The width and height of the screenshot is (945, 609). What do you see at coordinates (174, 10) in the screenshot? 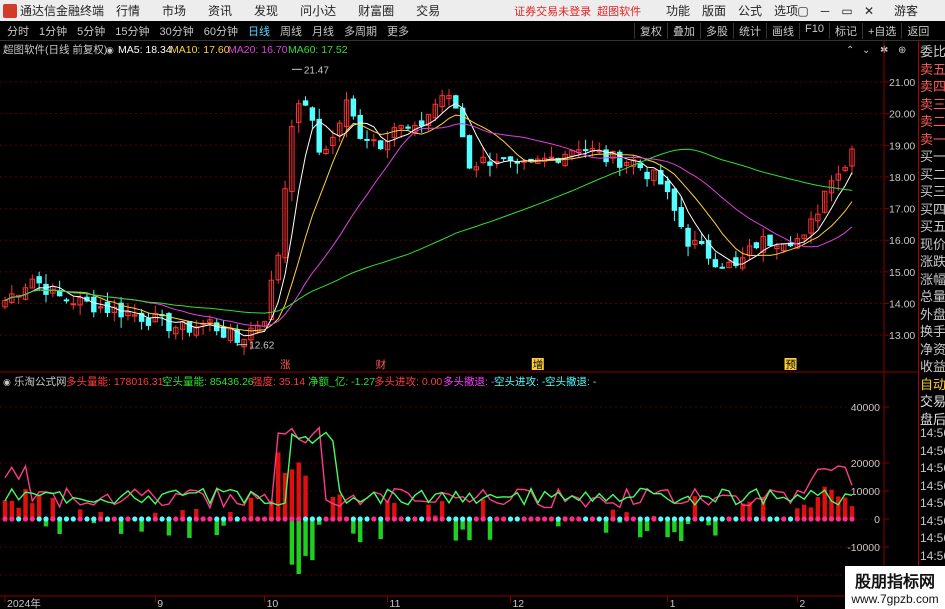
I see `menu-market: 市场` at bounding box center [174, 10].